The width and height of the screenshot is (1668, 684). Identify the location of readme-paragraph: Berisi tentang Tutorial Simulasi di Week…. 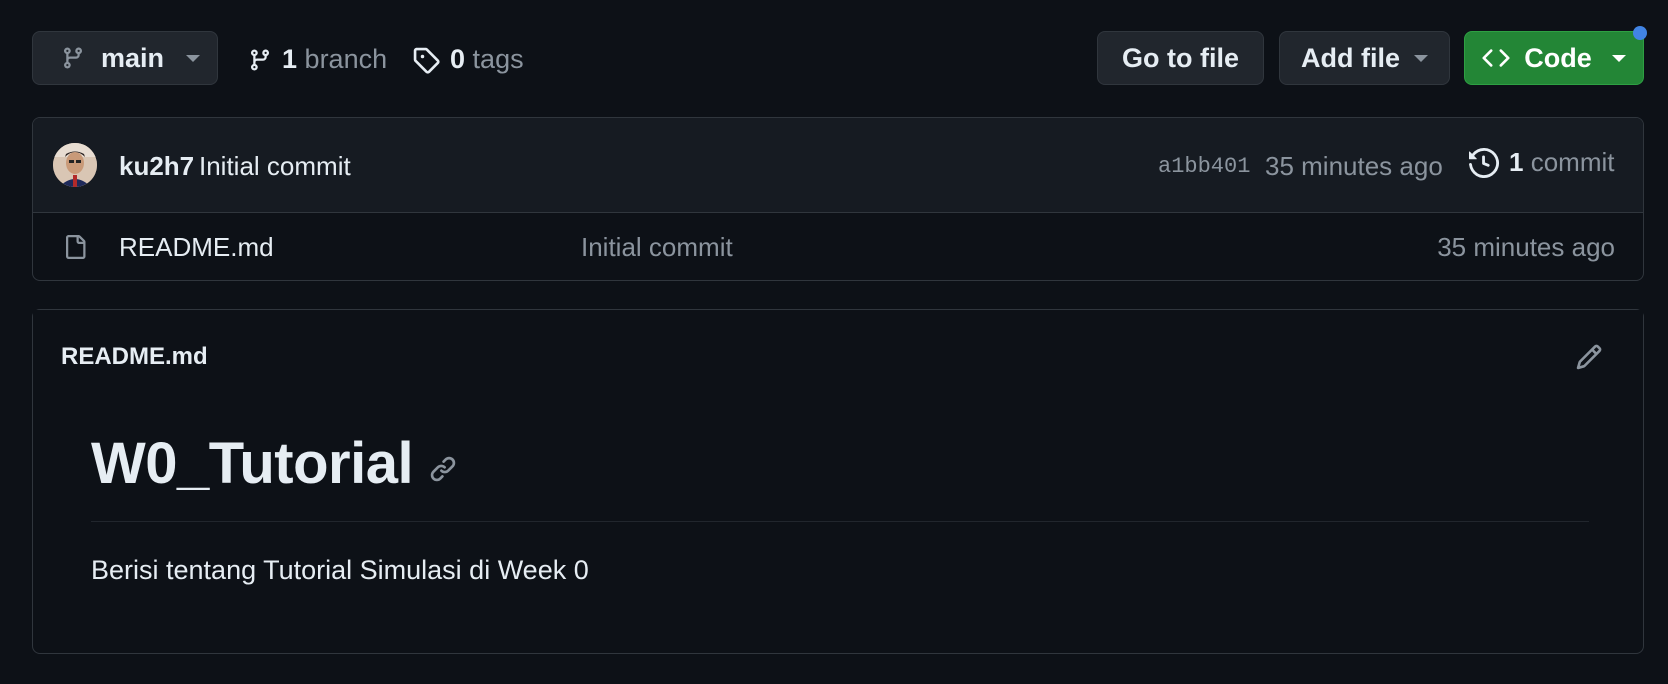
(340, 570).